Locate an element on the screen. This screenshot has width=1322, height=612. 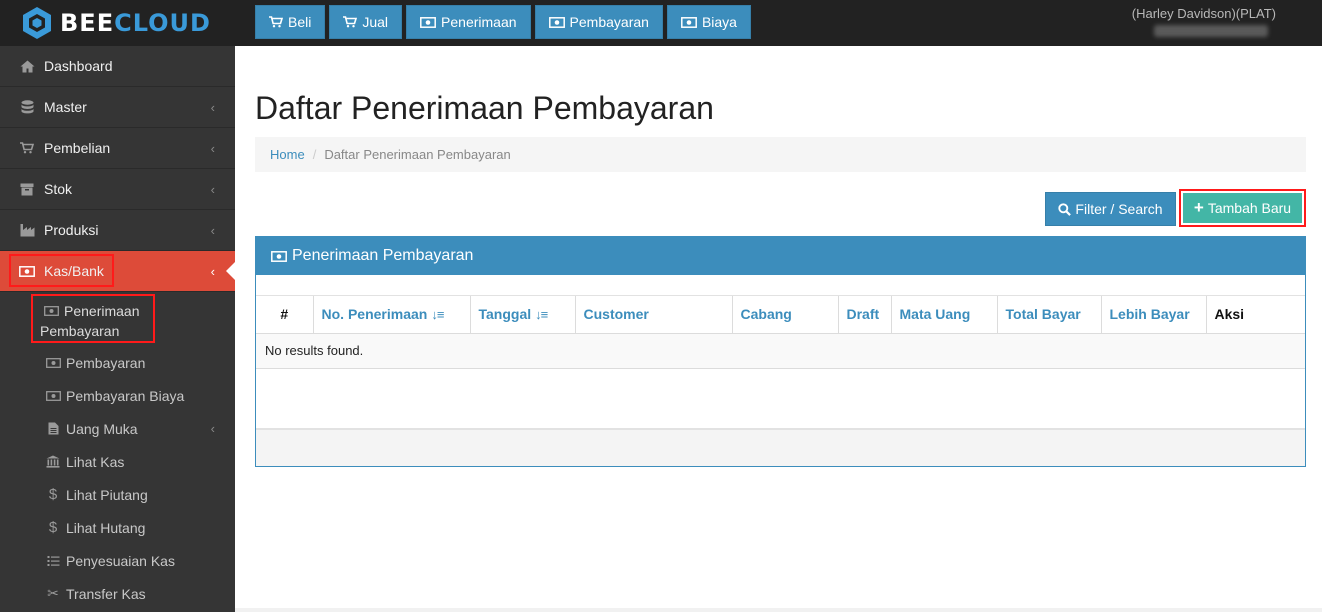
add-new-button: + Tambah Baru is located at coordinates (1242, 208).